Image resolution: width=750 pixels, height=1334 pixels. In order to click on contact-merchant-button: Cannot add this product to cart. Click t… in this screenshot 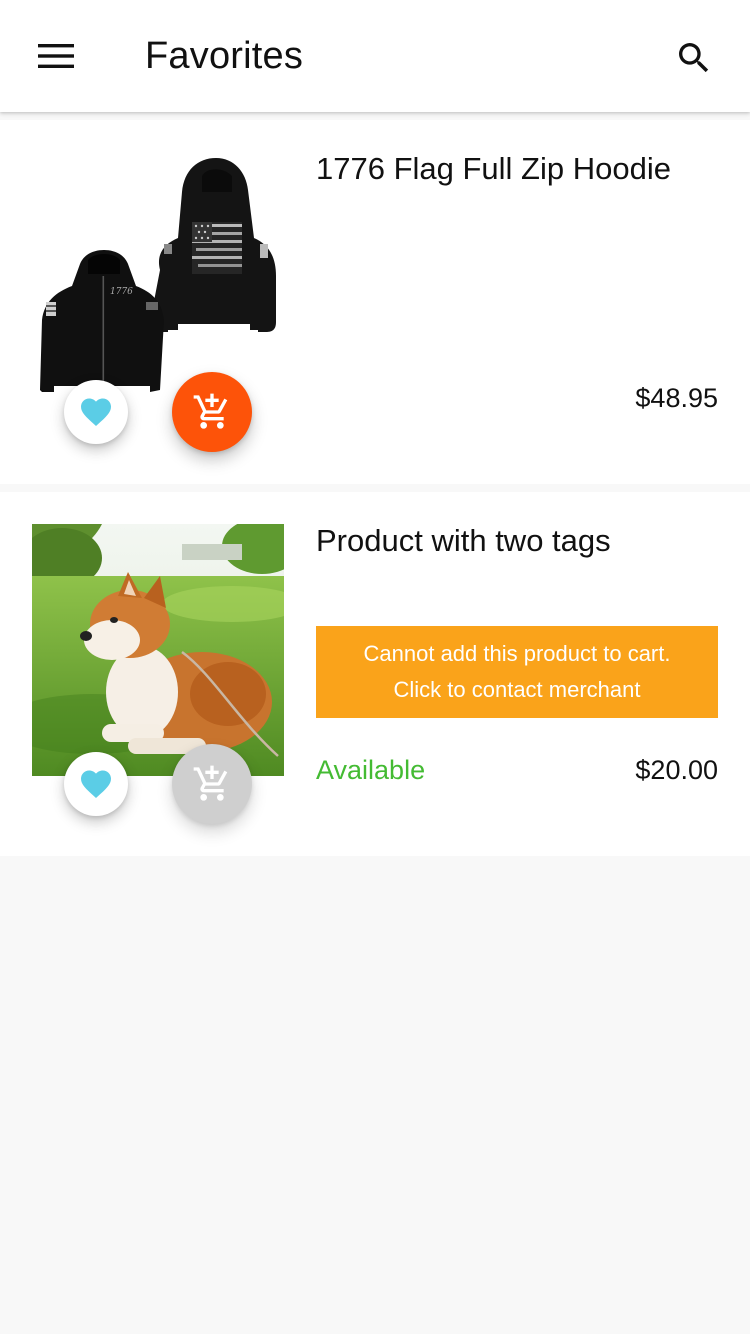, I will do `click(517, 672)`.